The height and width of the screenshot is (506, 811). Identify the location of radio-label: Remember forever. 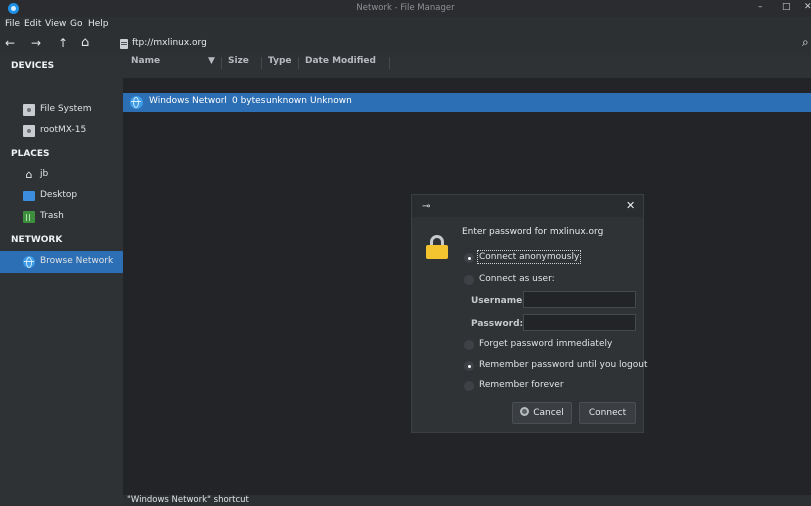
(521, 385).